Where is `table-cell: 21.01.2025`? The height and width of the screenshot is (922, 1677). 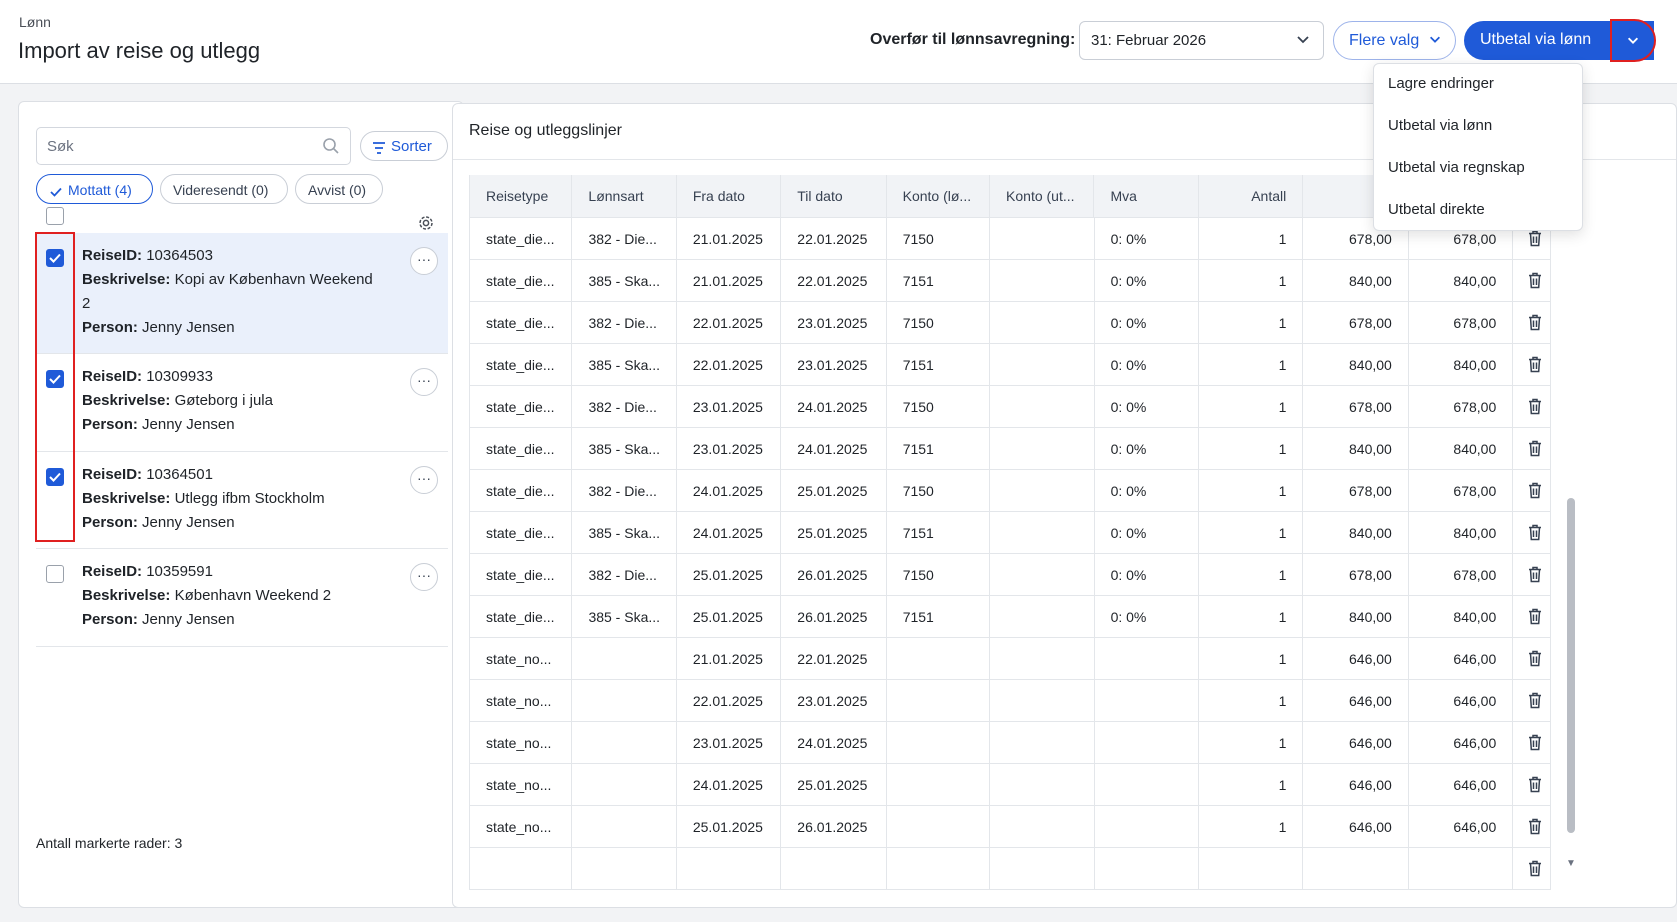
table-cell: 21.01.2025 is located at coordinates (729, 238).